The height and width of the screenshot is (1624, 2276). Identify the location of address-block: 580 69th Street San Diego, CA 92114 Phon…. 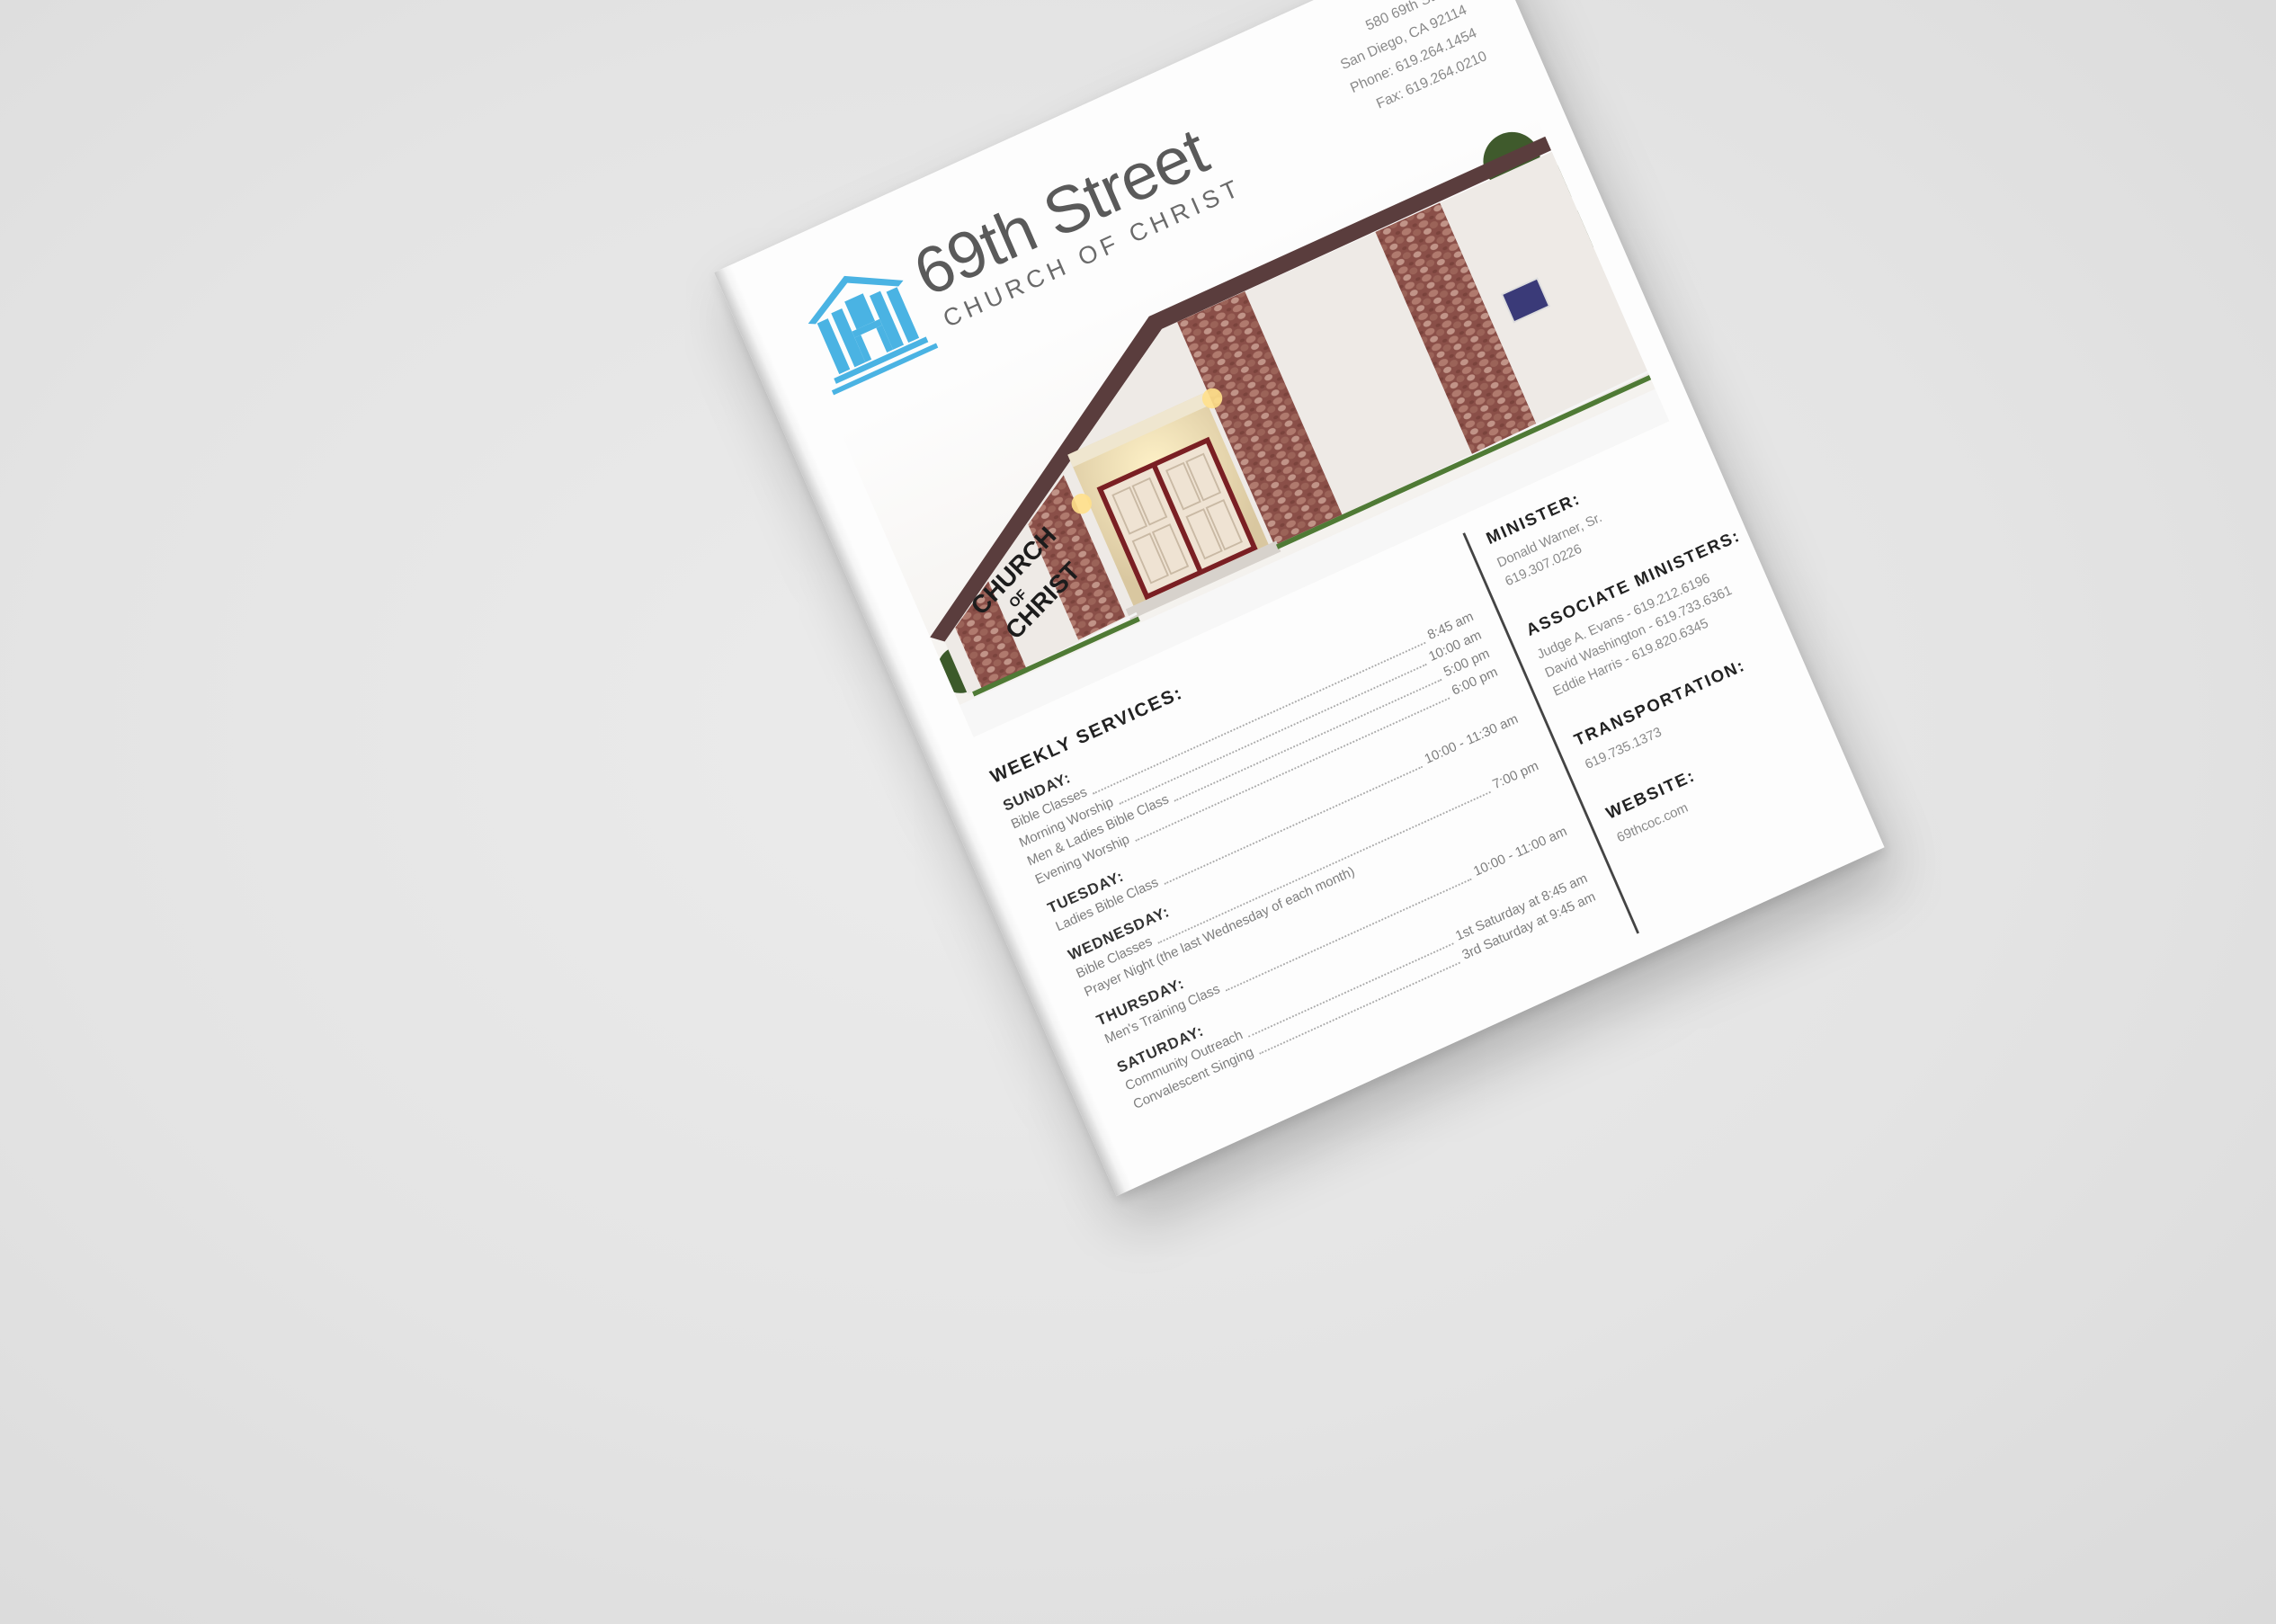
(1409, 62).